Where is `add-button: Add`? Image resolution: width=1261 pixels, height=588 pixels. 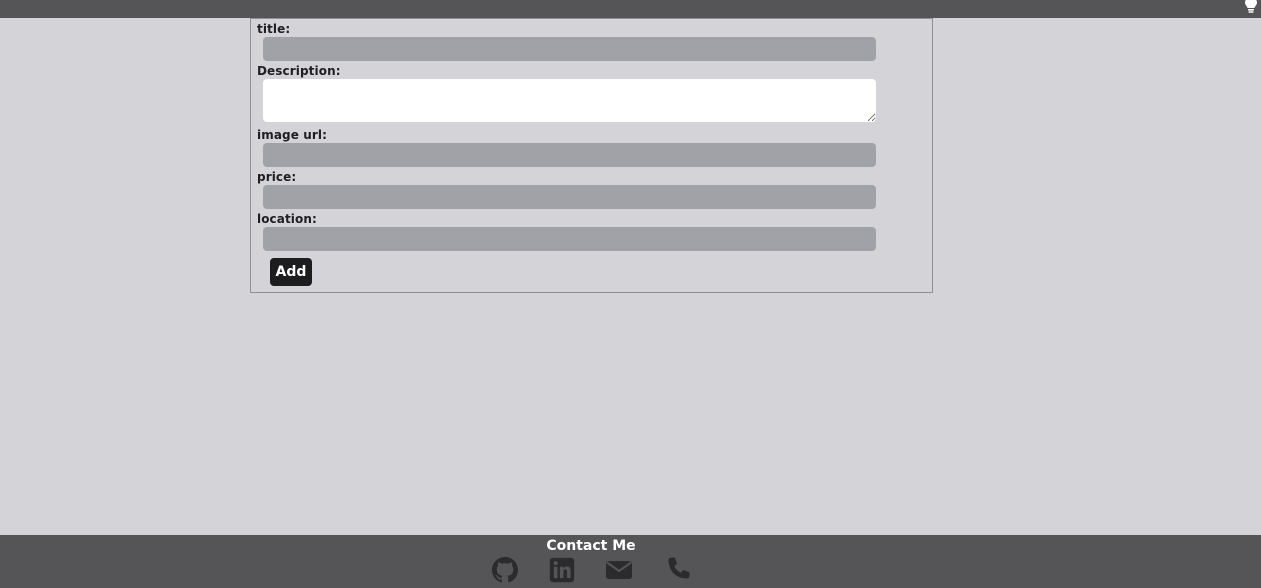 add-button: Add is located at coordinates (291, 272).